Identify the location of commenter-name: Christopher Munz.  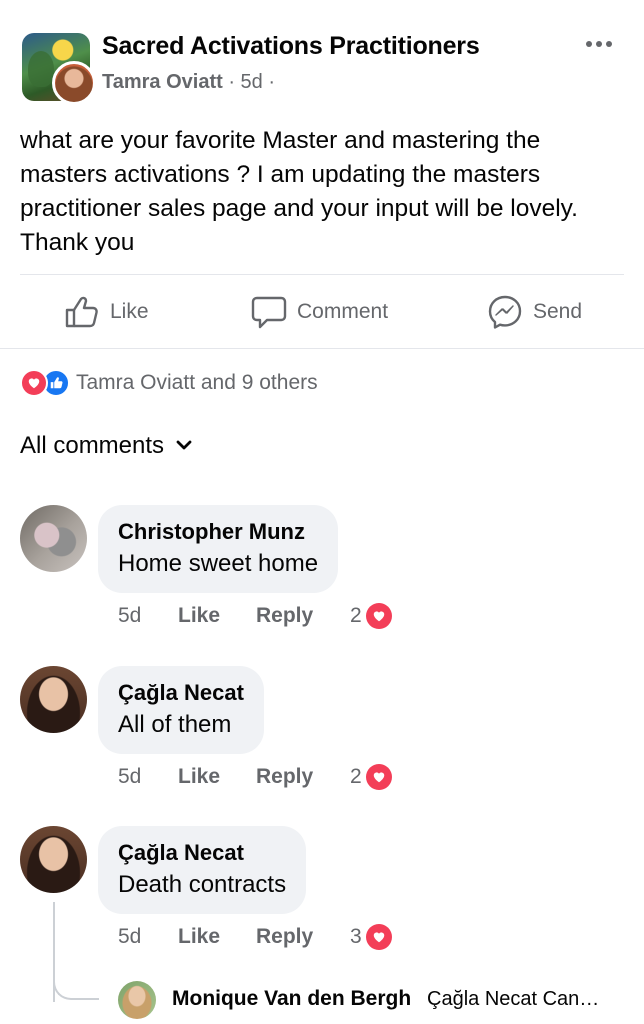
(218, 532).